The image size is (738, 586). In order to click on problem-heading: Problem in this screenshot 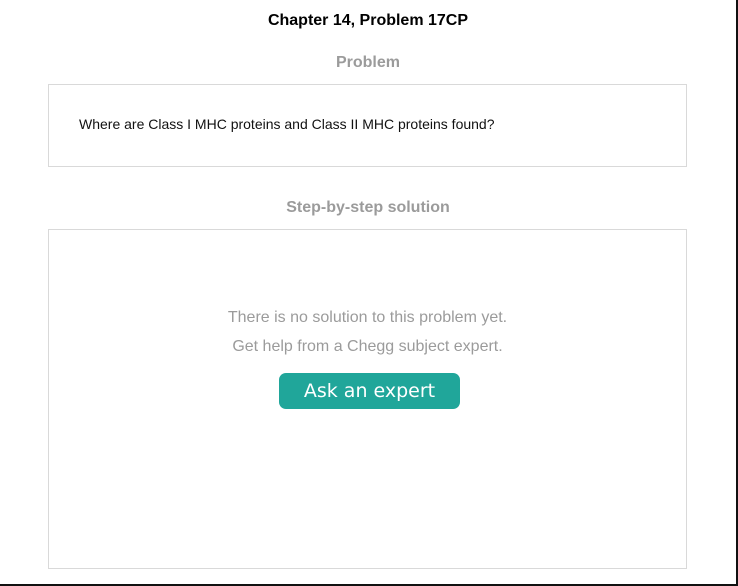, I will do `click(367, 62)`.